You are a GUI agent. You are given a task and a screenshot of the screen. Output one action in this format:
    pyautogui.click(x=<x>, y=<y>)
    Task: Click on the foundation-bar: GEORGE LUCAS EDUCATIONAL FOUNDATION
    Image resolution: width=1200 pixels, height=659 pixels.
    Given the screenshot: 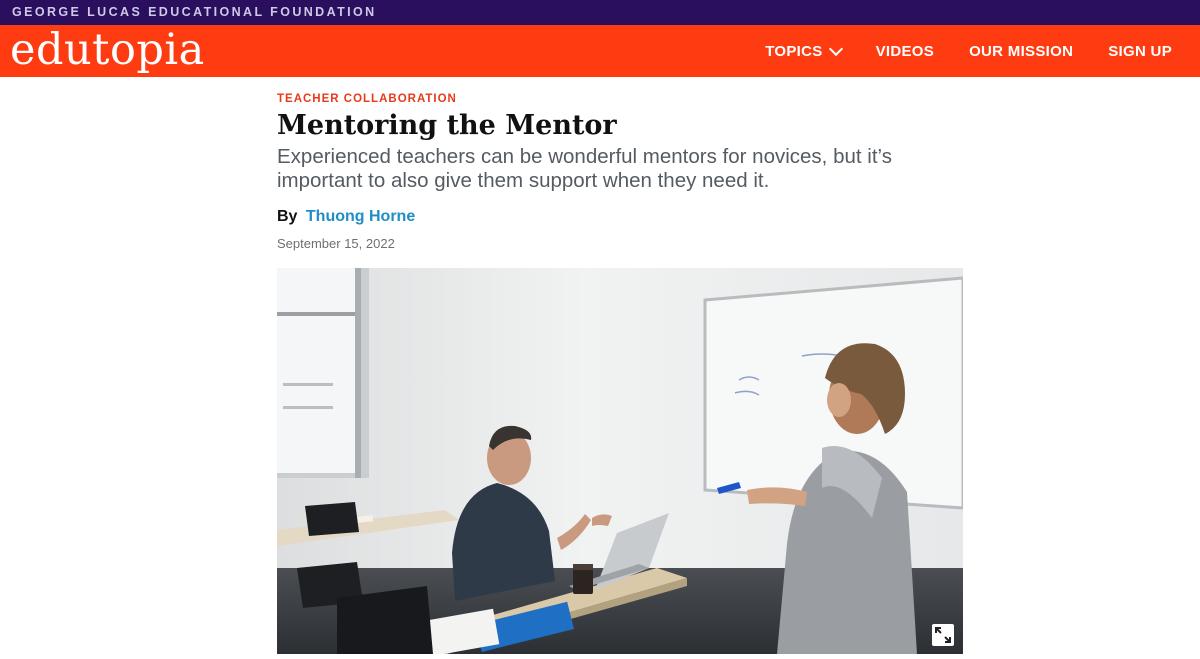 What is the action you would take?
    pyautogui.click(x=600, y=12)
    